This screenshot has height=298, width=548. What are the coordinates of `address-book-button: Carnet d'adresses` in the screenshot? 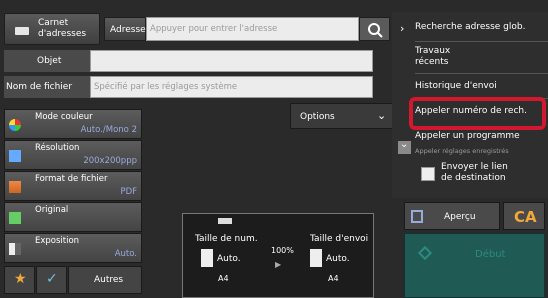 It's located at (52, 29).